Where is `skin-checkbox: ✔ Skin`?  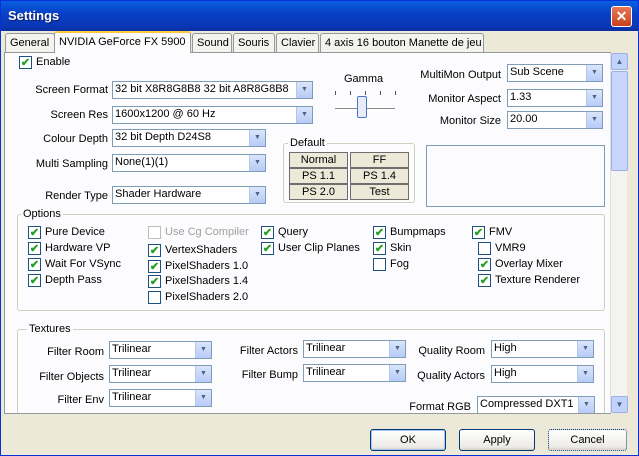
skin-checkbox: ✔ Skin is located at coordinates (392, 249).